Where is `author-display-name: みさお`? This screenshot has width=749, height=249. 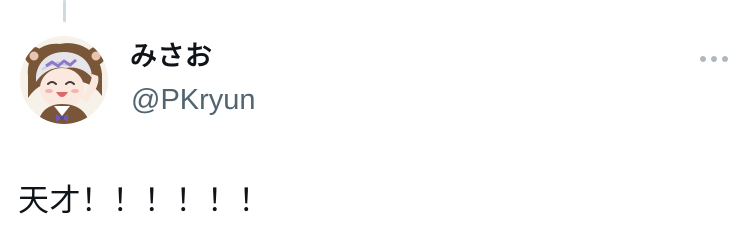
author-display-name: みさお is located at coordinates (171, 57).